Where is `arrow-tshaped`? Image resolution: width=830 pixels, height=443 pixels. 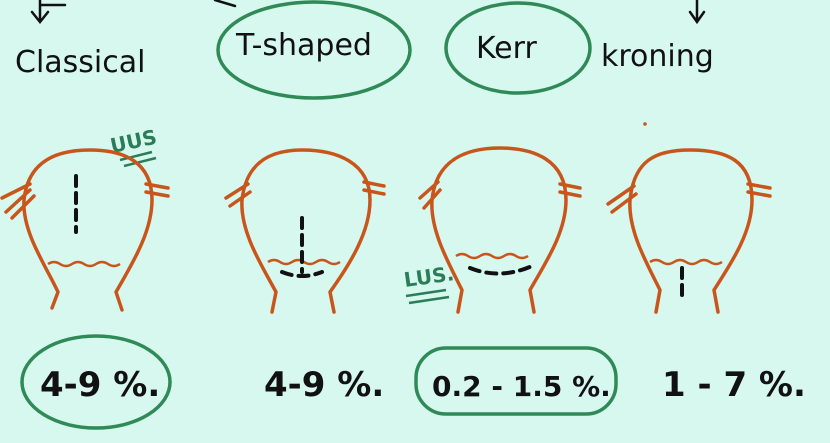 arrow-tshaped is located at coordinates (225, 4).